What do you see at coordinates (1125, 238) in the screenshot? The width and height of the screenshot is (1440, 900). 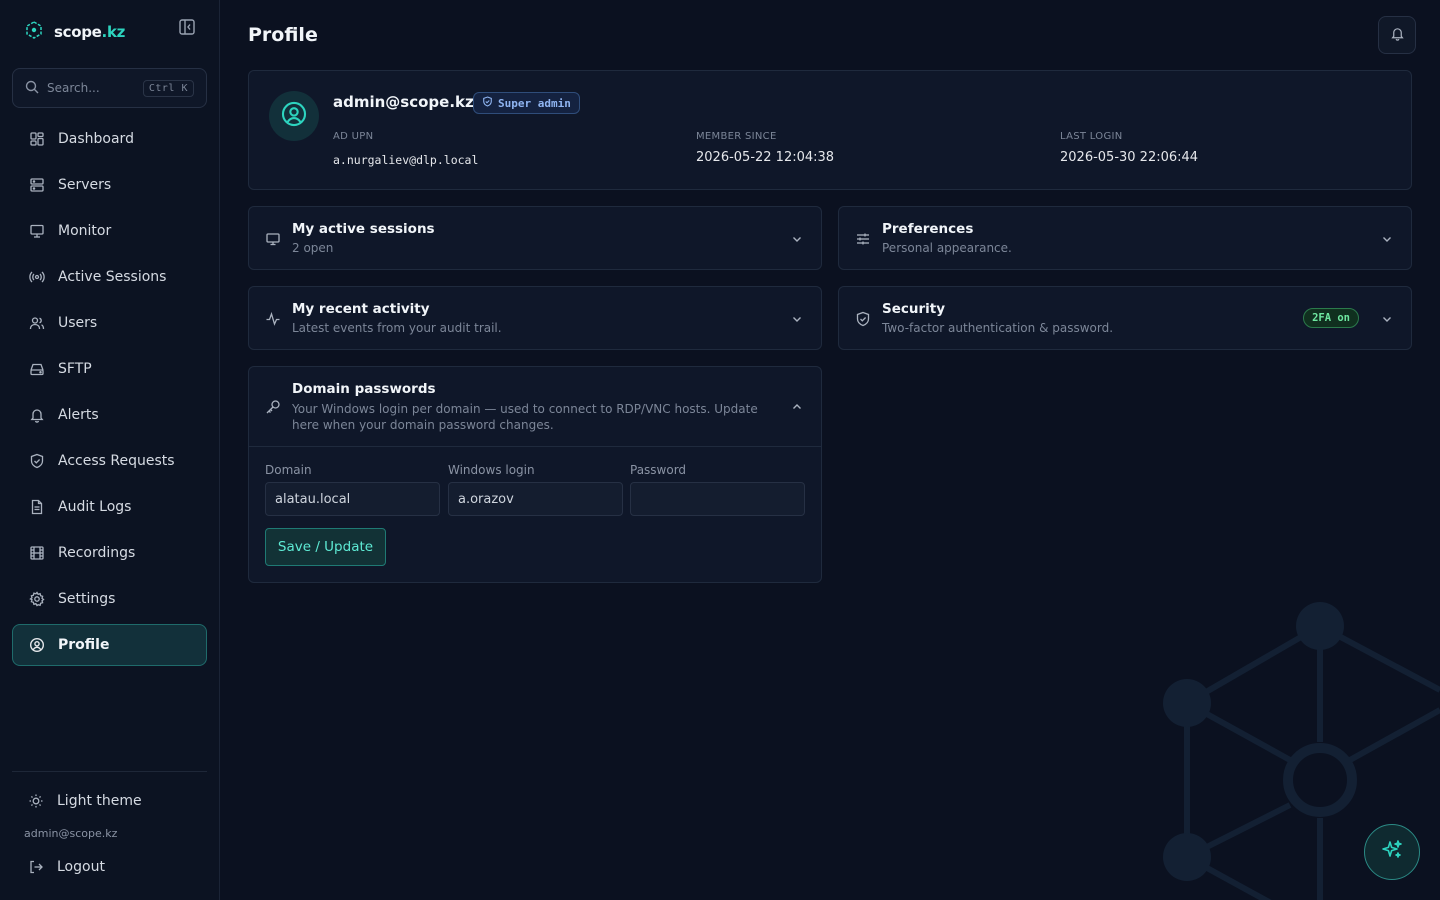 I see `preferences-section: Preferences Personal appearance.` at bounding box center [1125, 238].